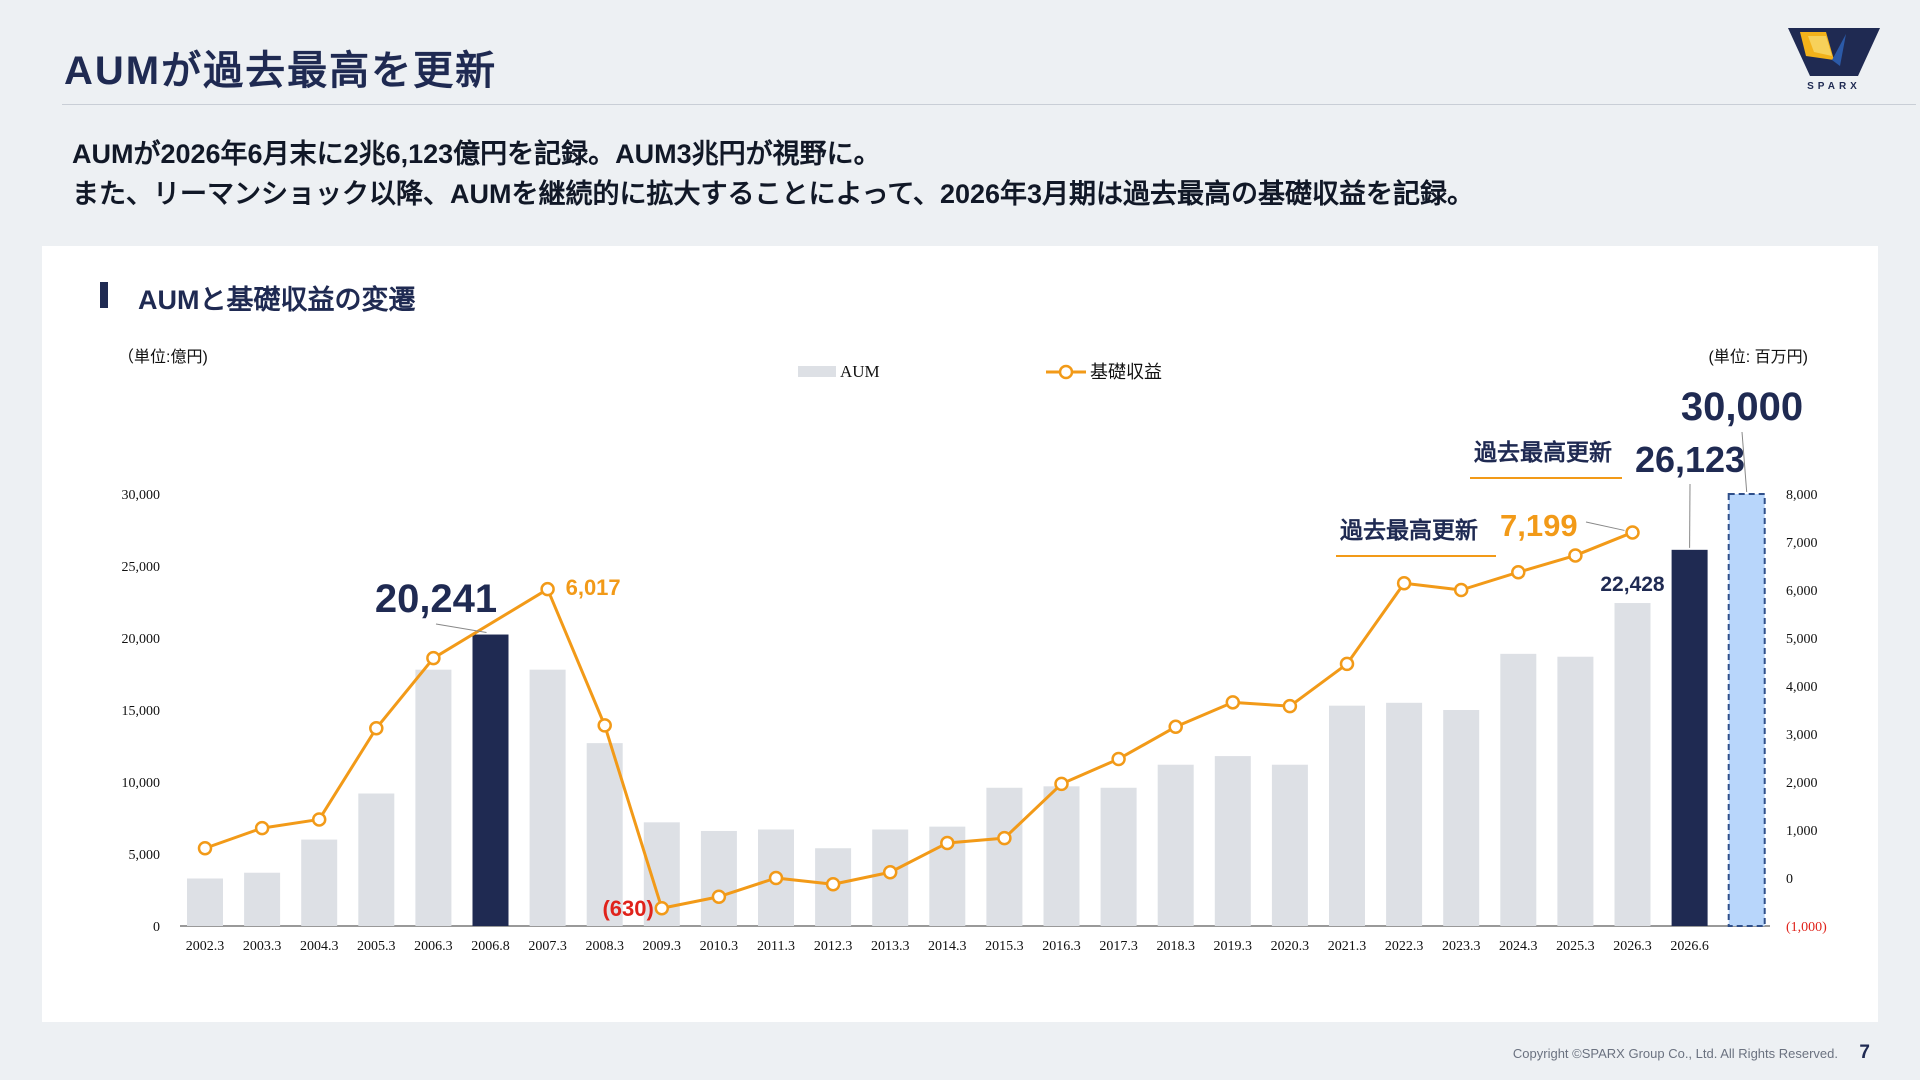 Image resolution: width=1920 pixels, height=1080 pixels. Describe the element at coordinates (1802, 735) in the screenshot. I see `right-tick-label: 3,000` at that location.